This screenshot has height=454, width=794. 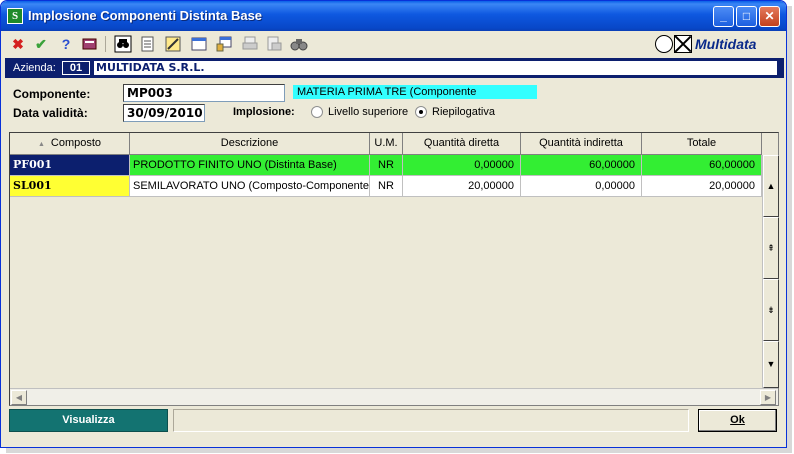 What do you see at coordinates (173, 44) in the screenshot?
I see `edit-icon` at bounding box center [173, 44].